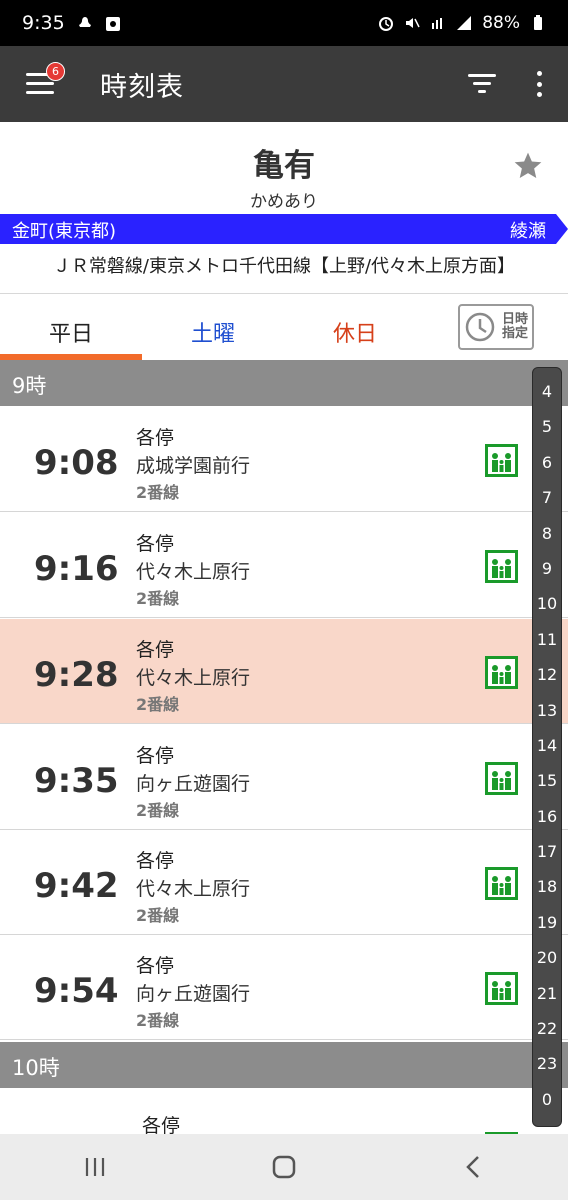 Image resolution: width=568 pixels, height=1200 pixels. What do you see at coordinates (547, 680) in the screenshot?
I see `hour-index-item: 12` at bounding box center [547, 680].